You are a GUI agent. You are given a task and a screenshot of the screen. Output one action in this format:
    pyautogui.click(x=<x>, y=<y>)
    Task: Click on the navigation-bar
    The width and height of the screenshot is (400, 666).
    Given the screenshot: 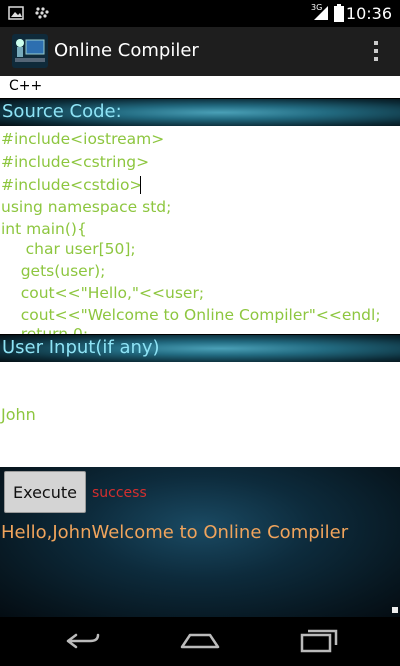 What is the action you would take?
    pyautogui.click(x=200, y=641)
    